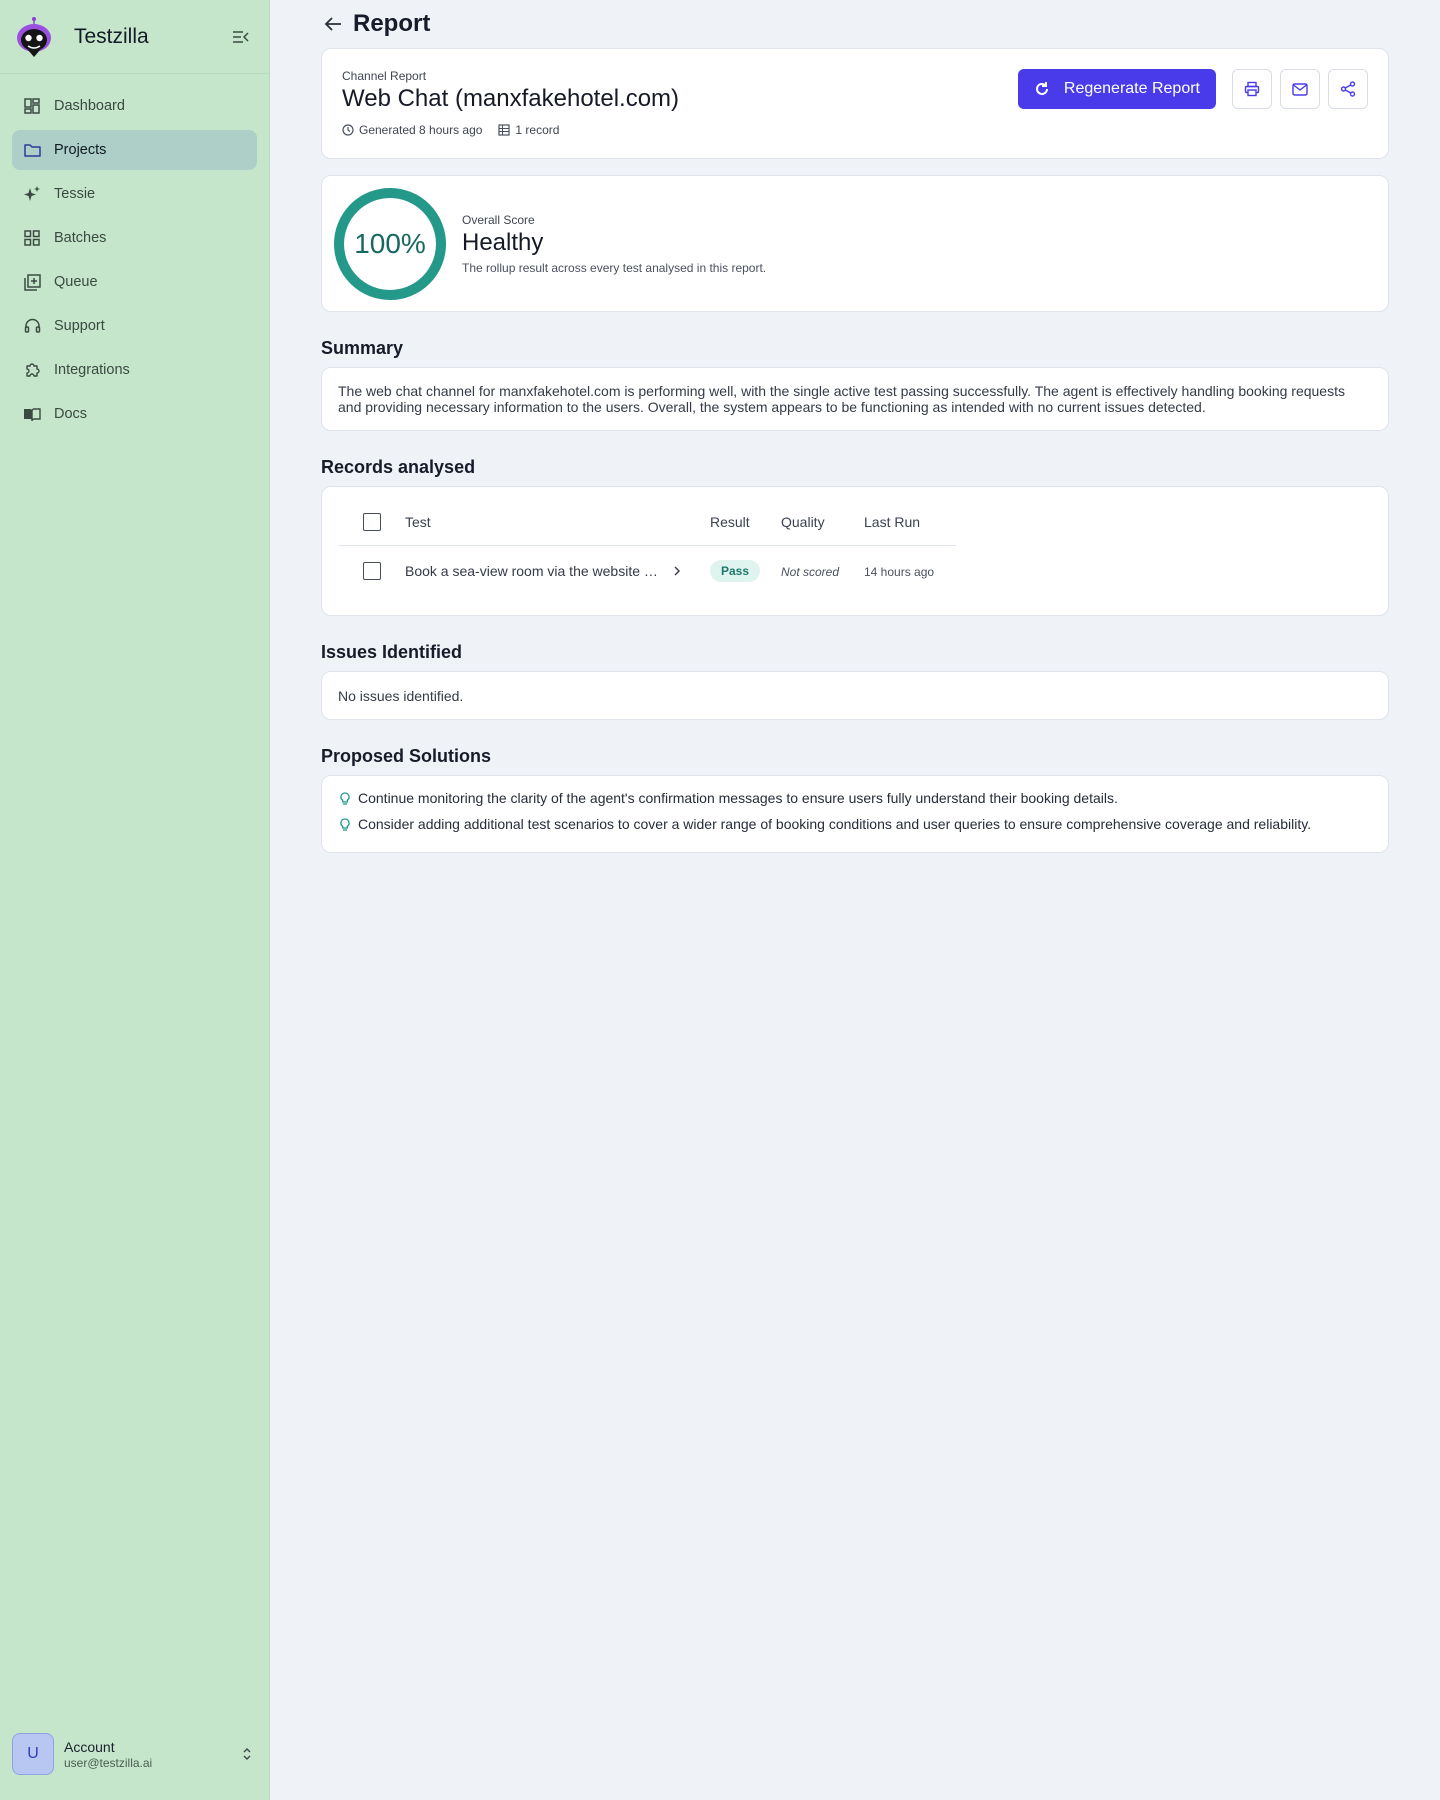 The width and height of the screenshot is (1440, 1800). Describe the element at coordinates (134, 414) in the screenshot. I see `sidebar-item-docs: Docs` at that location.